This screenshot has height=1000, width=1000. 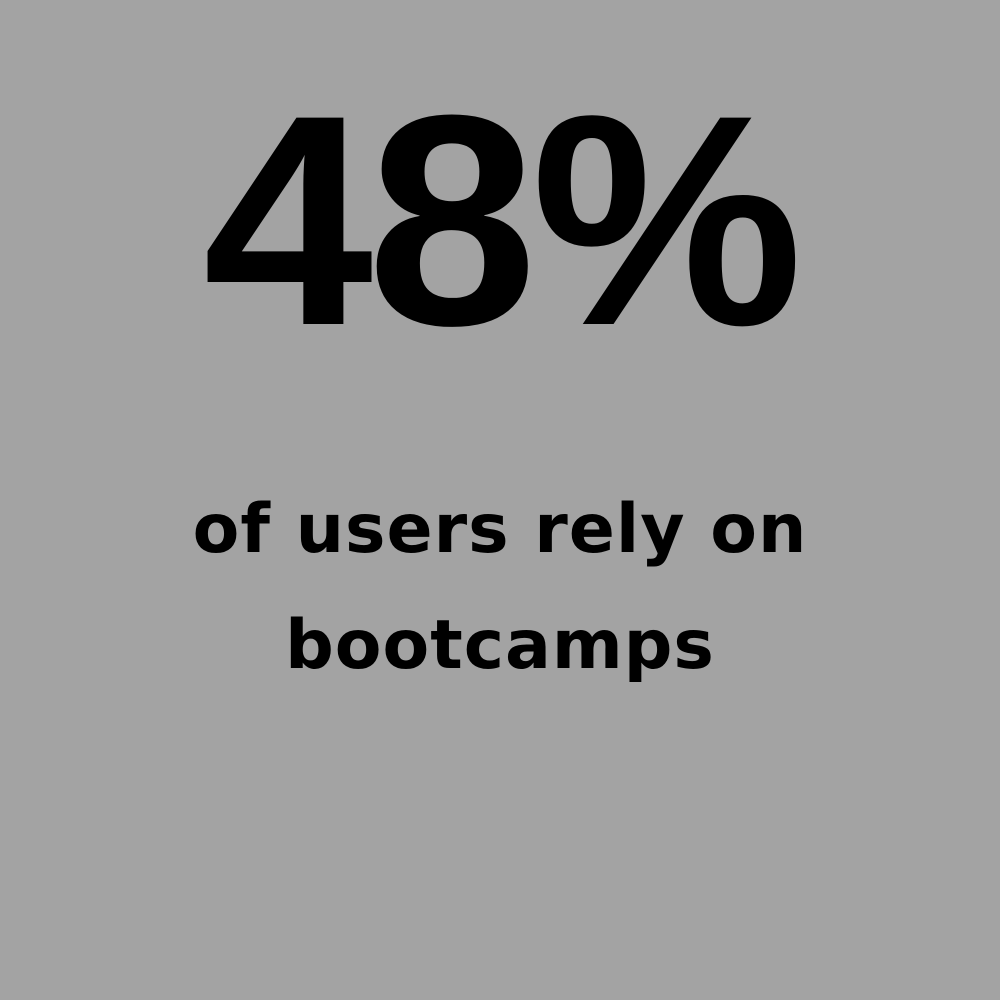 I want to click on stat-caption-line-2: bootcamps, so click(x=500, y=645).